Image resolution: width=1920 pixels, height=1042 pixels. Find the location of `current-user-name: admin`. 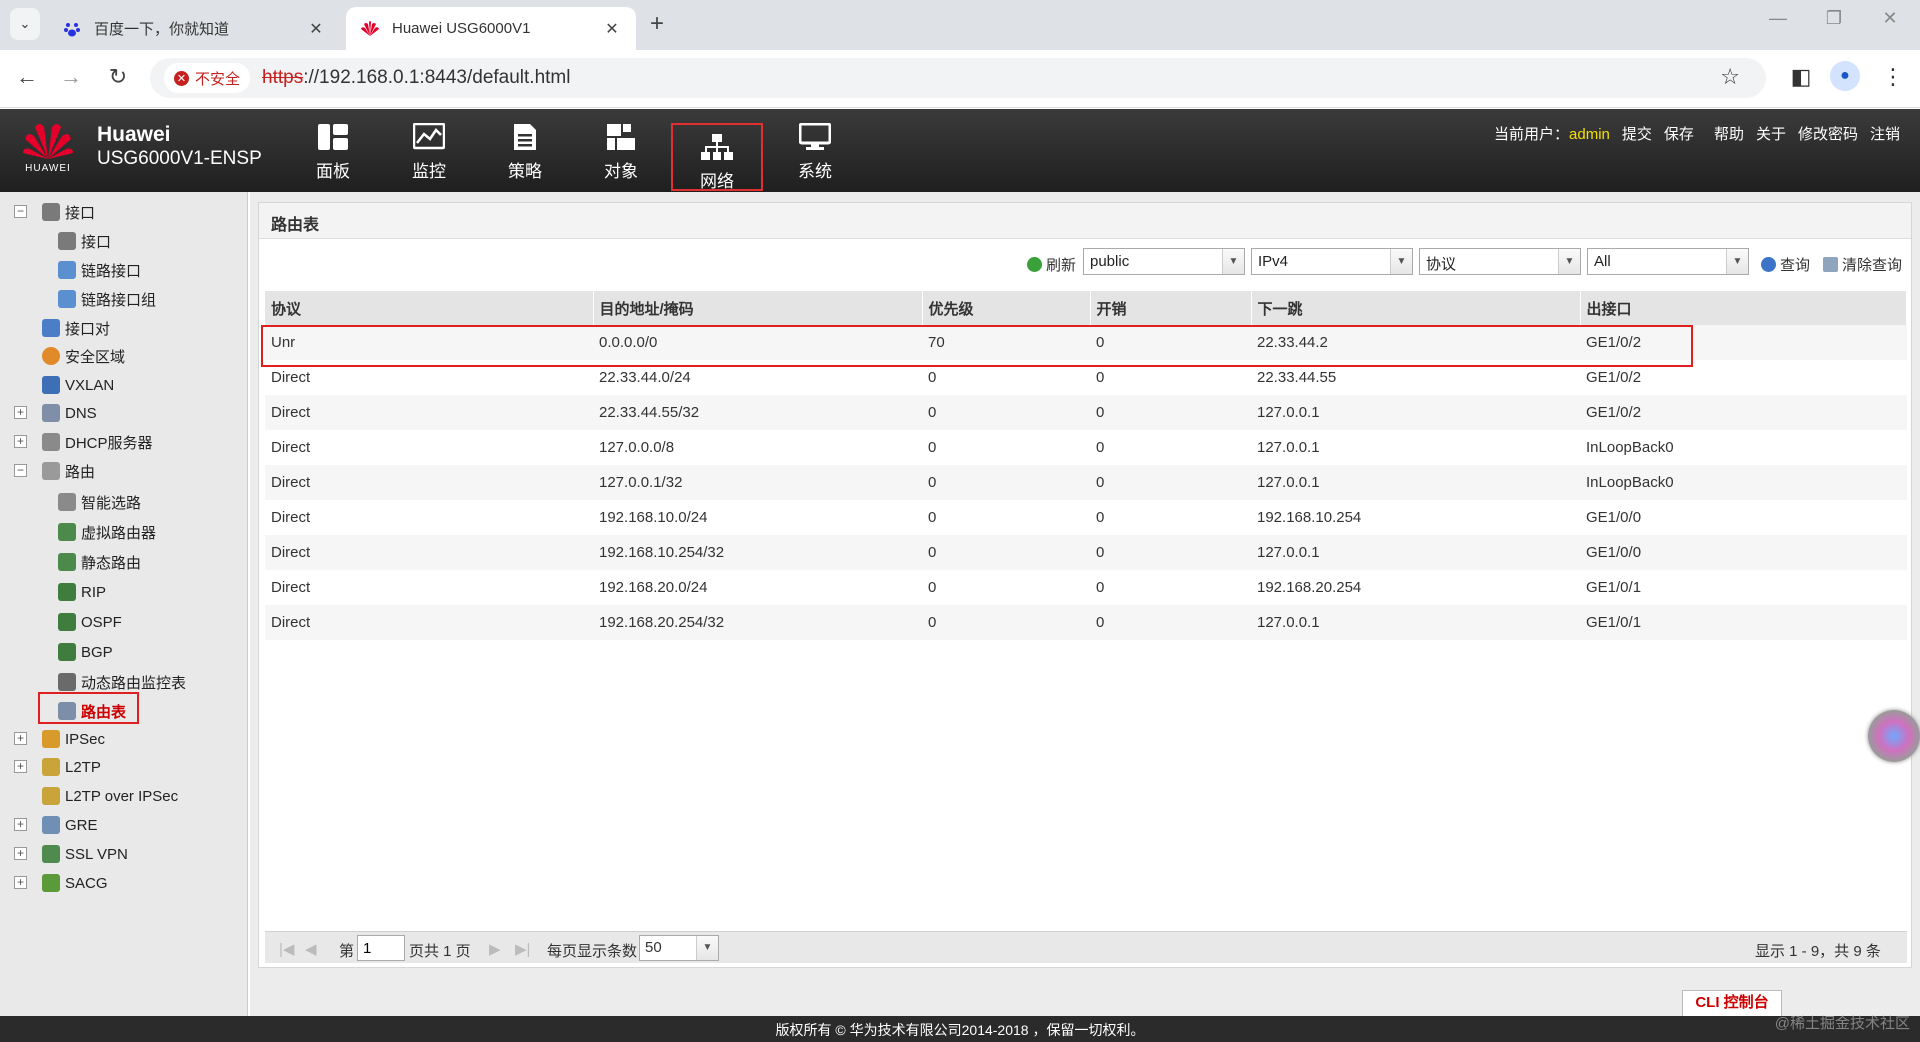

current-user-name: admin is located at coordinates (1589, 134).